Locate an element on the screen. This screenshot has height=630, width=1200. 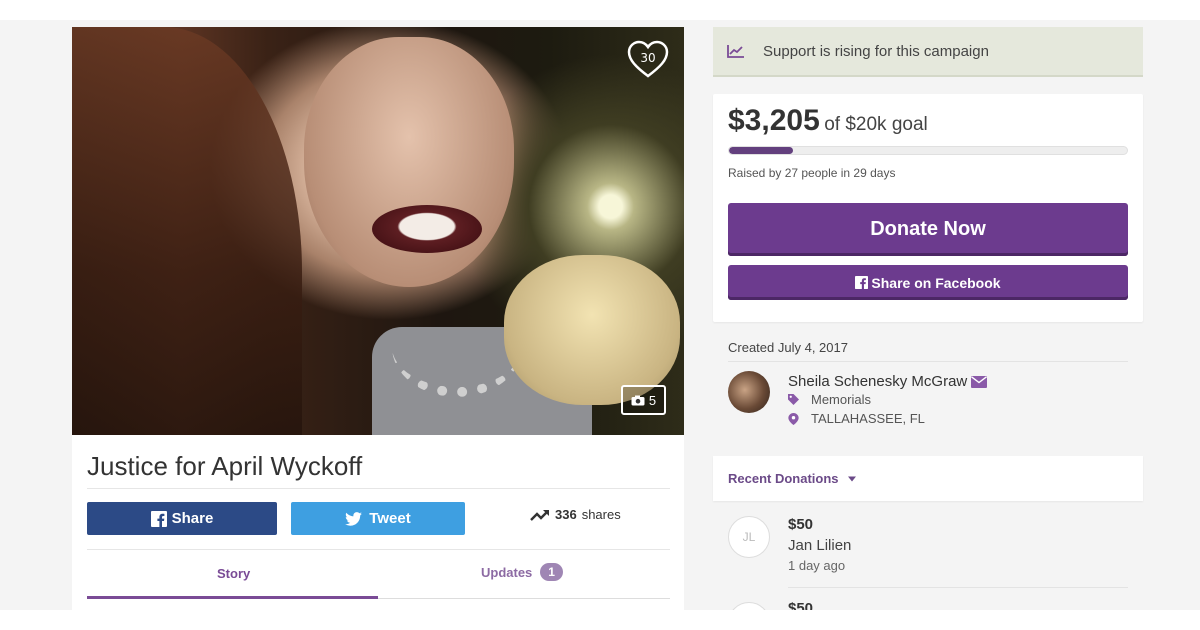
photo-gallery-button: 5 is located at coordinates (643, 400).